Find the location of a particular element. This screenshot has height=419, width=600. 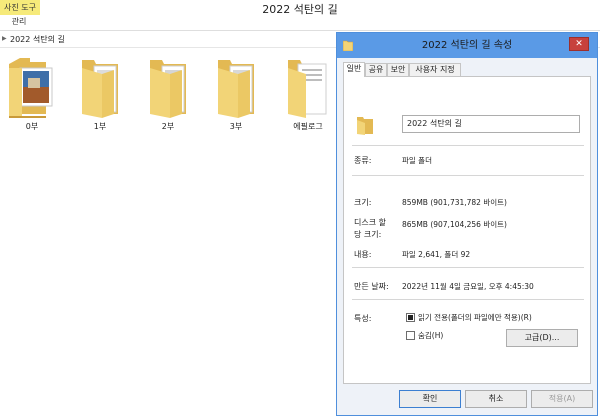

folder-label: 3부 is located at coordinates (236, 126).